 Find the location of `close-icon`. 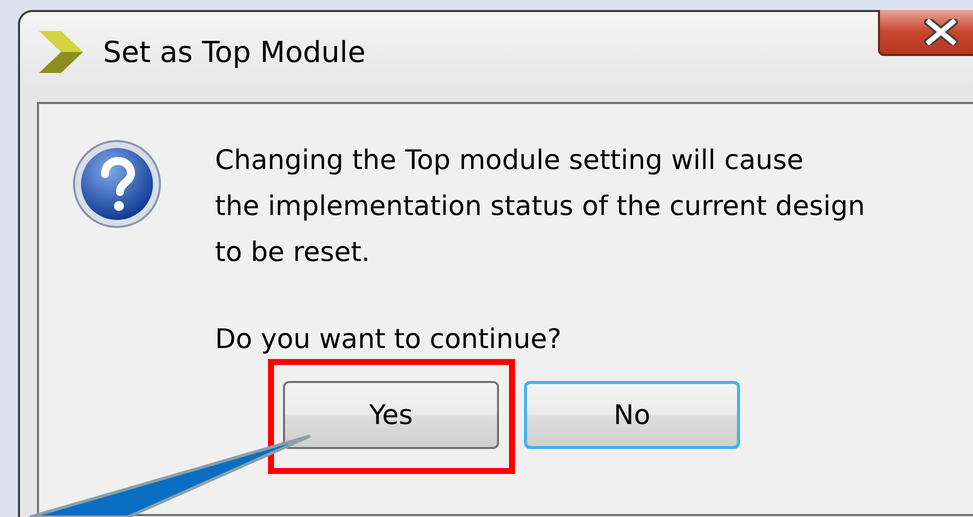

close-icon is located at coordinates (941, 32).